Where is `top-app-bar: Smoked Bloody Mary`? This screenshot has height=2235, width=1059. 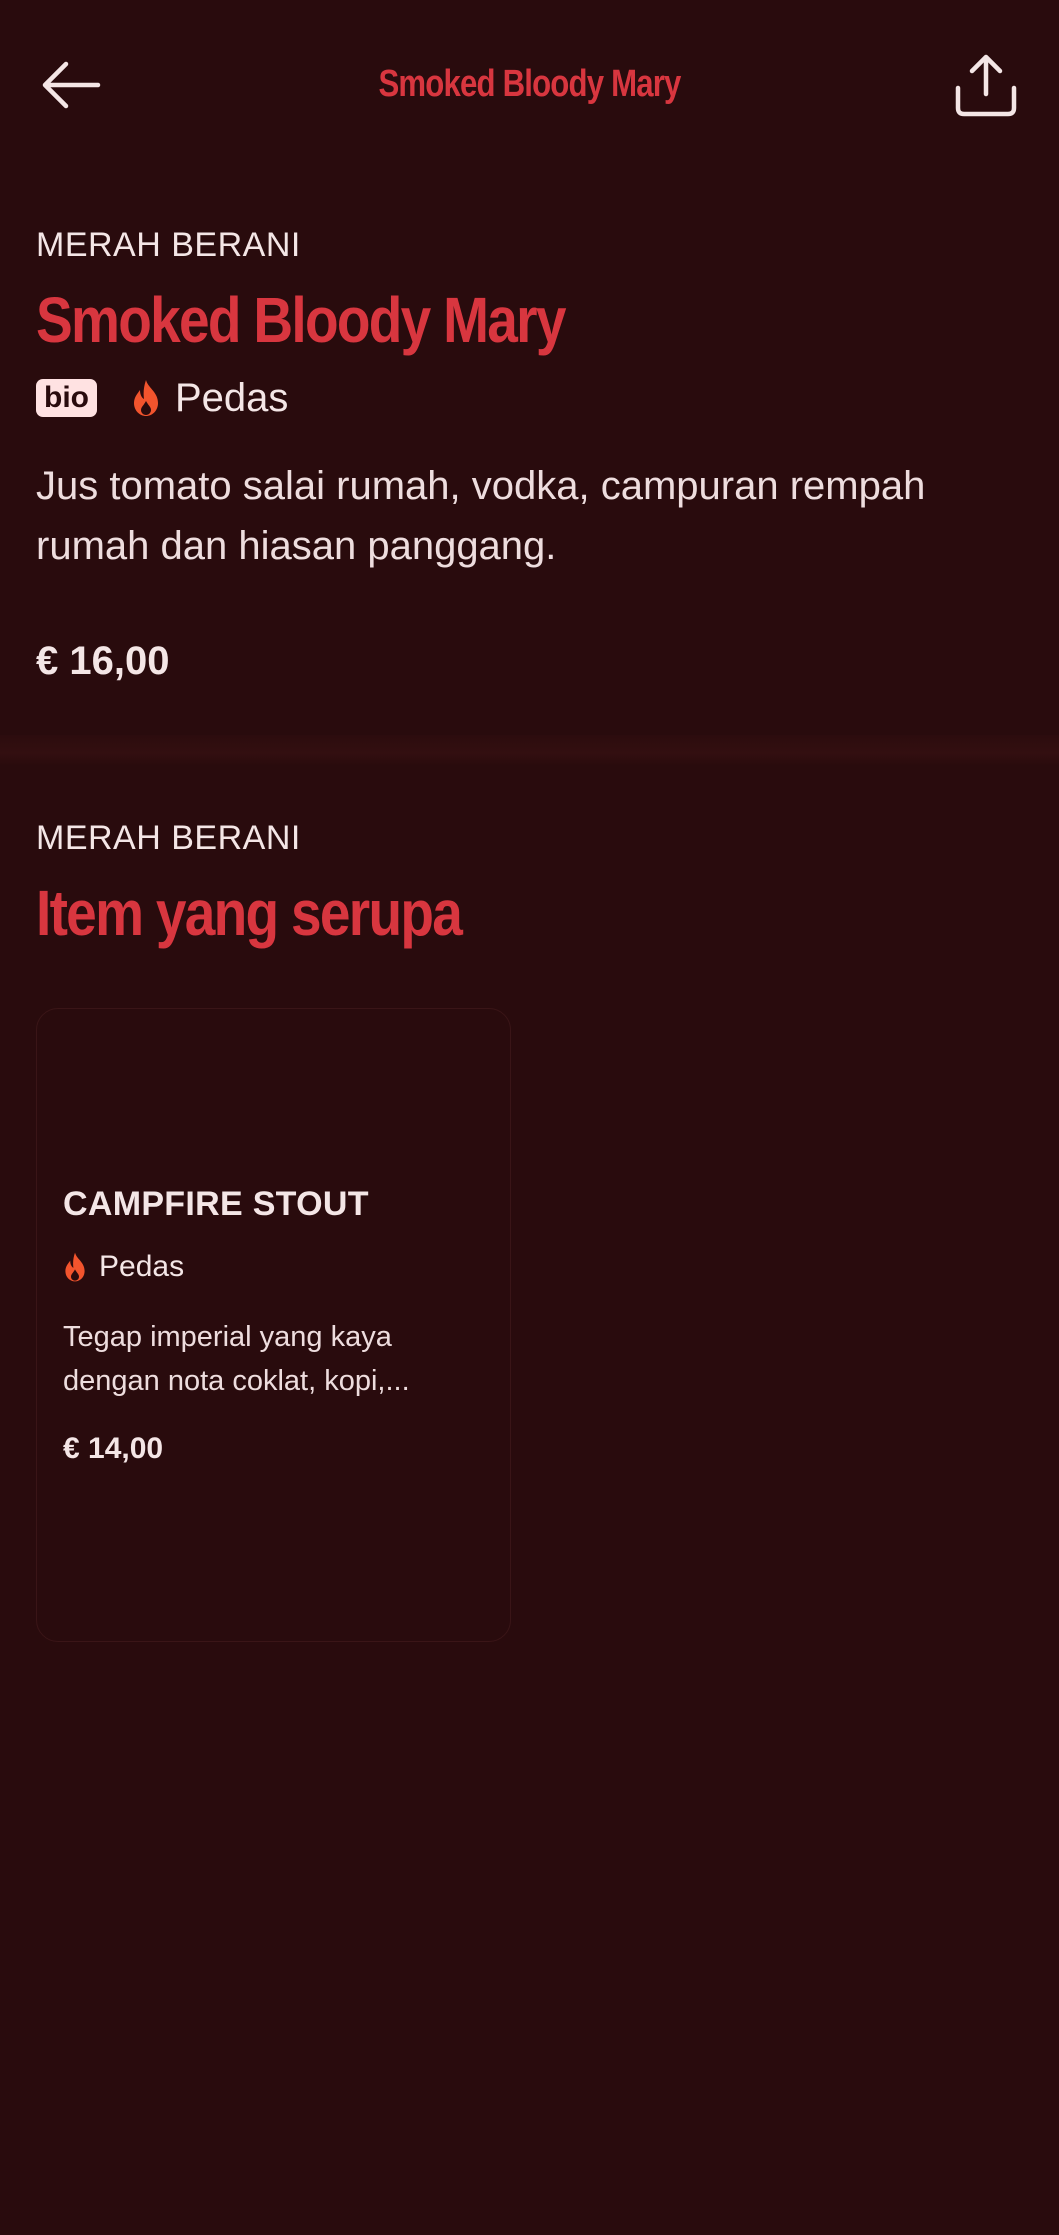 top-app-bar: Smoked Bloody Mary is located at coordinates (529, 85).